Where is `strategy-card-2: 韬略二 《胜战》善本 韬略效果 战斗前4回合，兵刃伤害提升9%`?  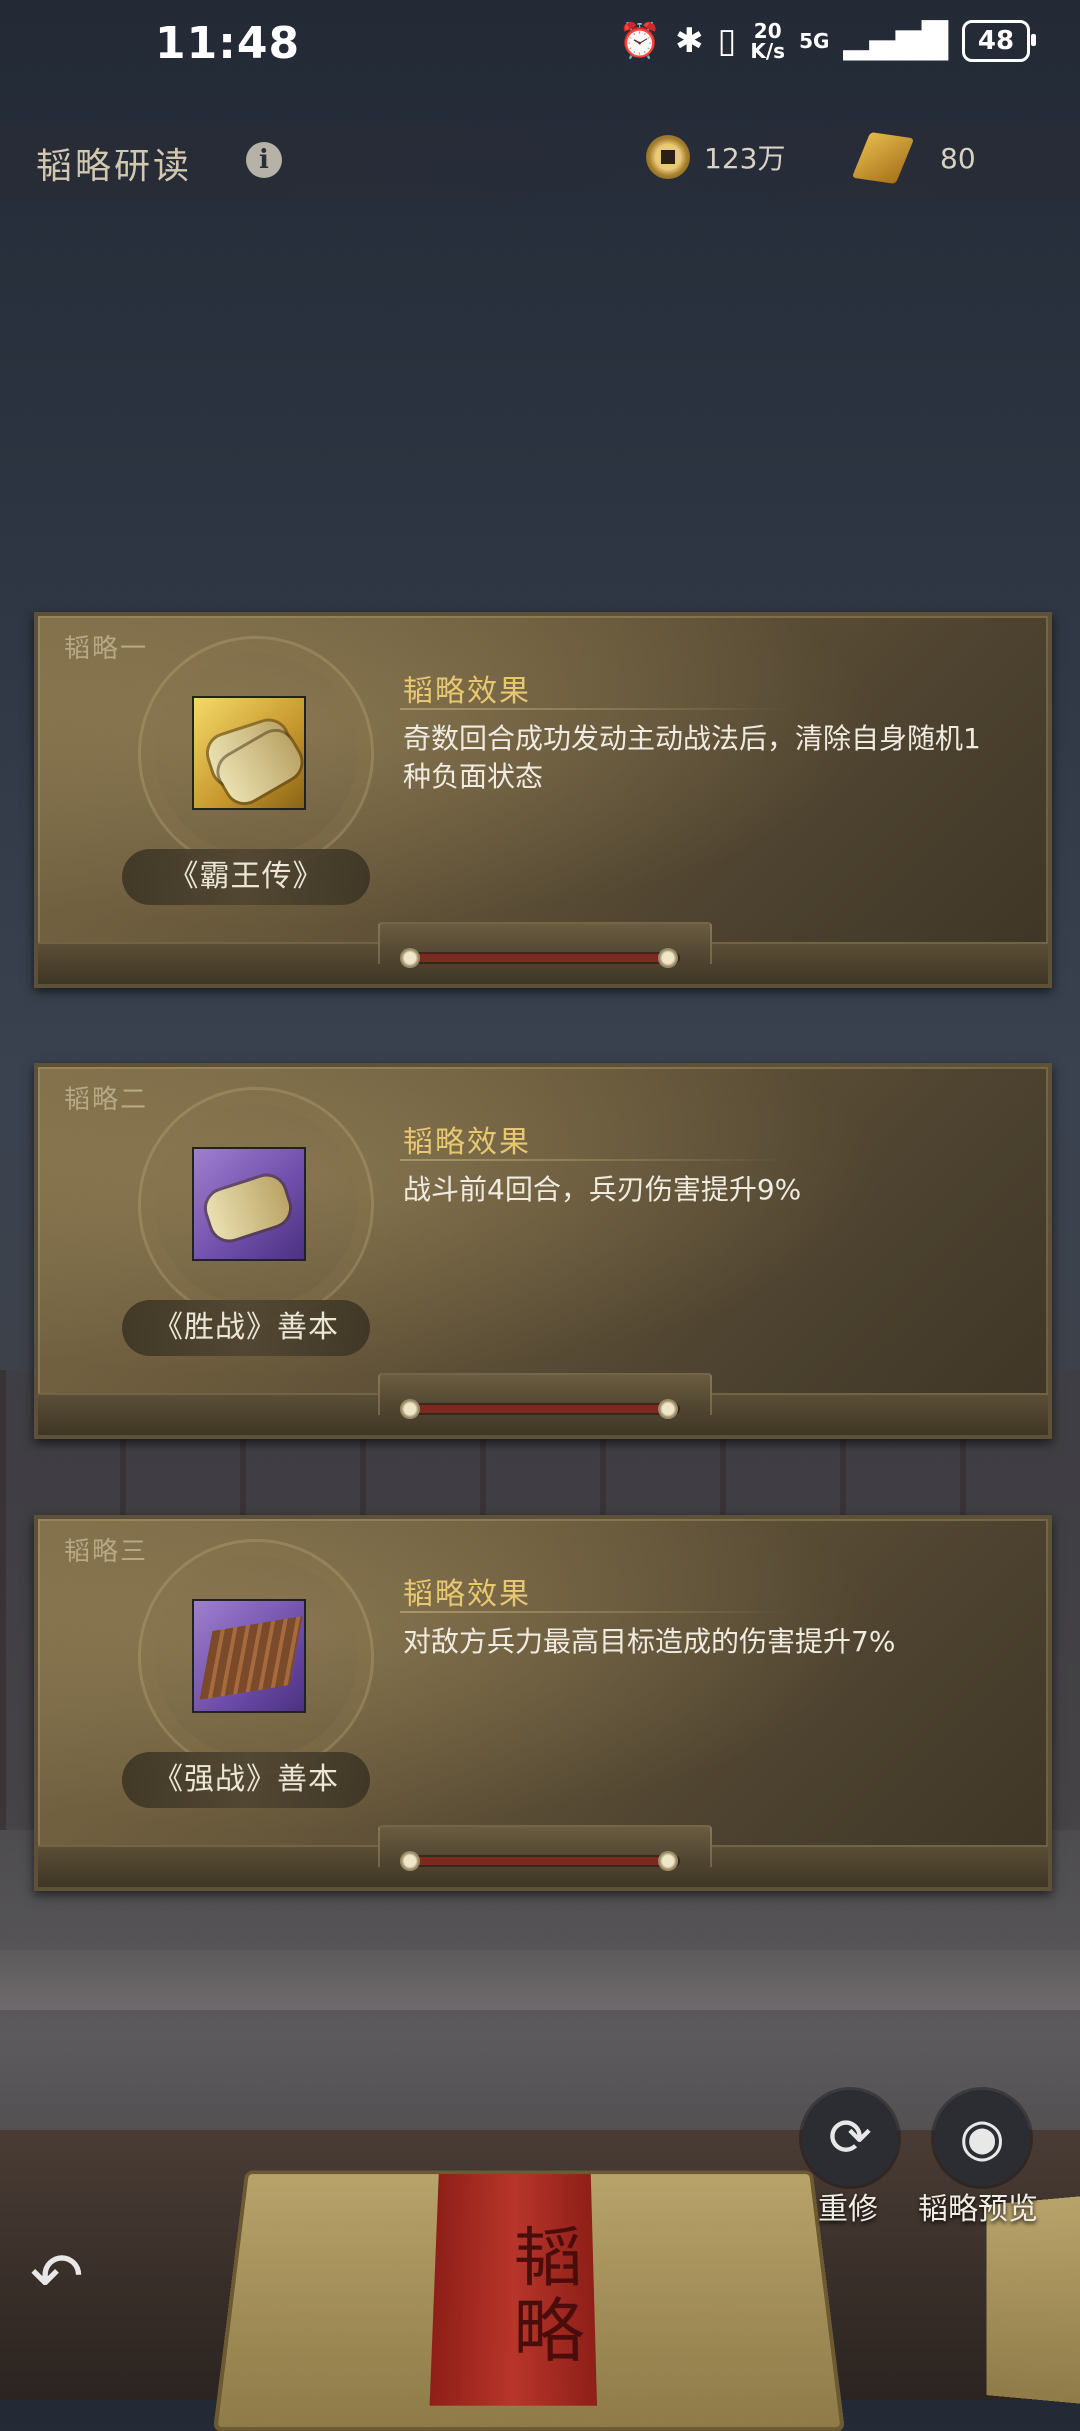 strategy-card-2: 韬略二 《胜战》善本 韬略效果 战斗前4回合，兵刃伤害提升9% is located at coordinates (543, 1251).